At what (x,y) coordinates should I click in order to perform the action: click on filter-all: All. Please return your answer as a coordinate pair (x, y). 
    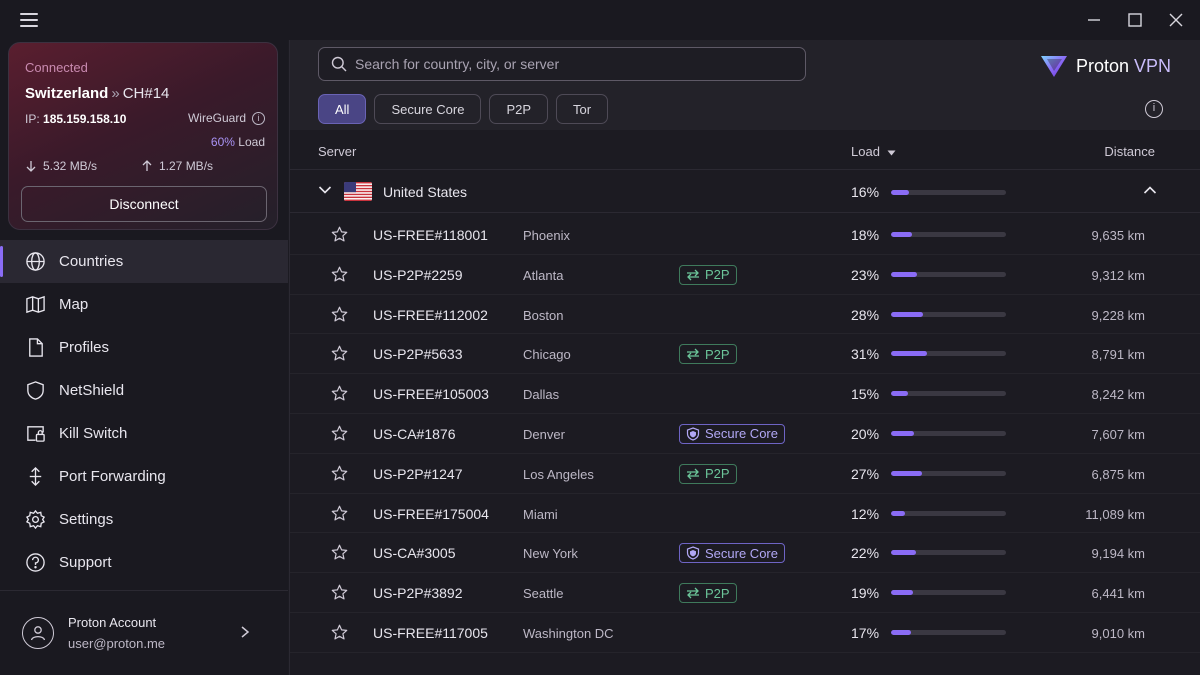
    Looking at the image, I should click on (342, 109).